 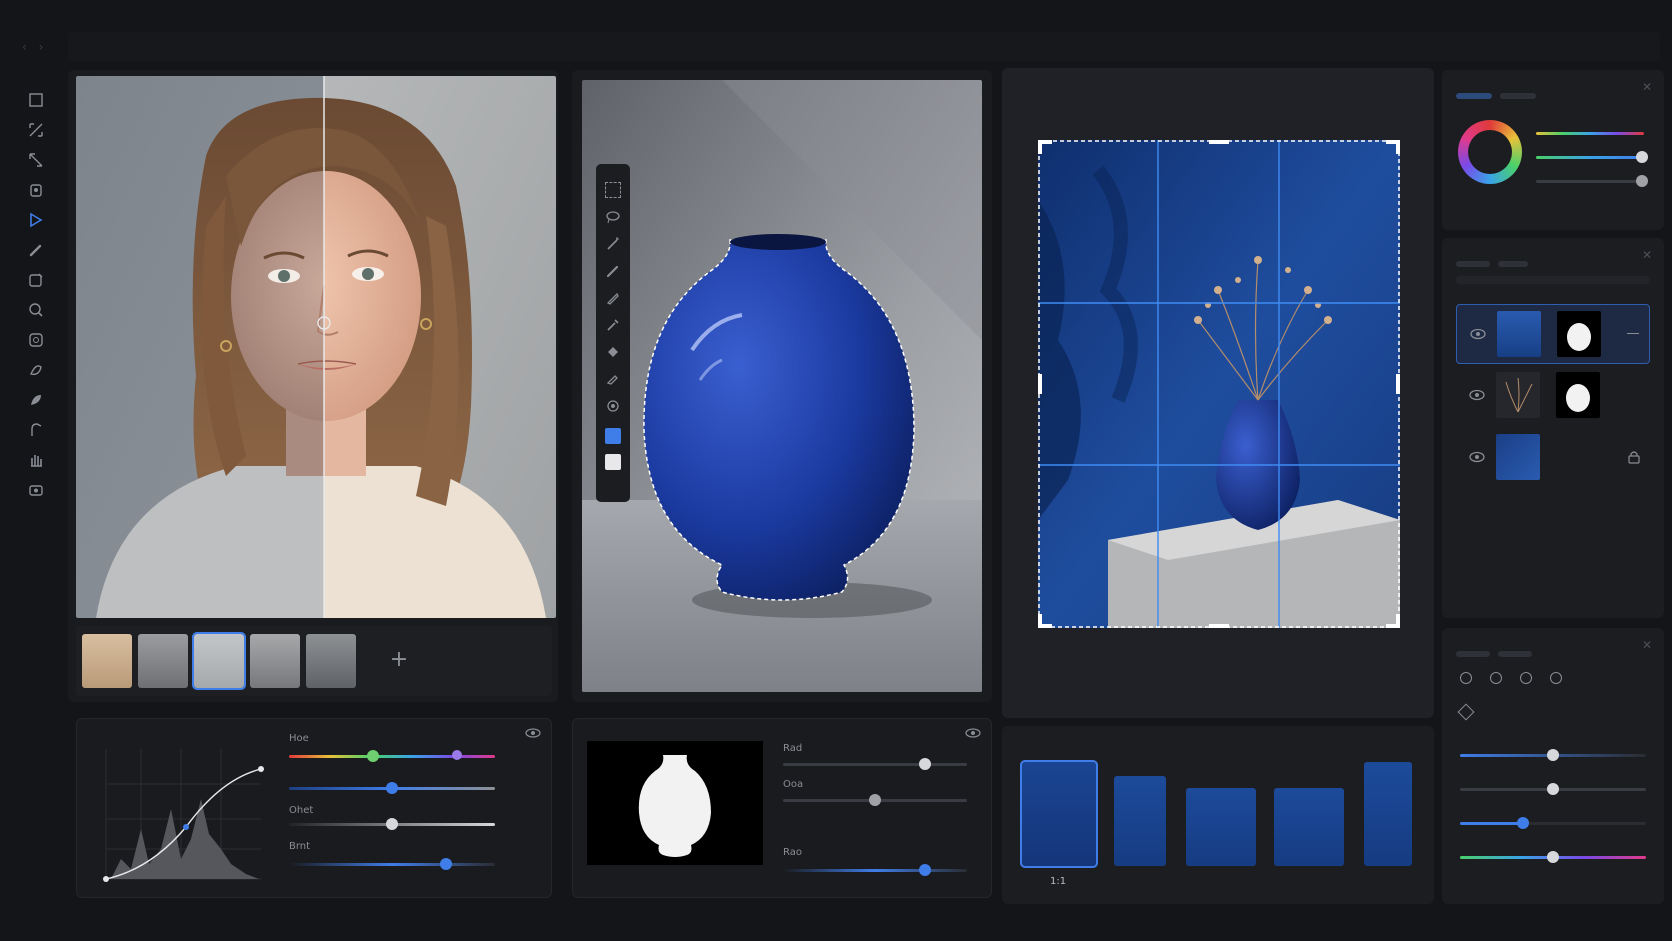 What do you see at coordinates (1473, 264) in the screenshot?
I see `tab-layers` at bounding box center [1473, 264].